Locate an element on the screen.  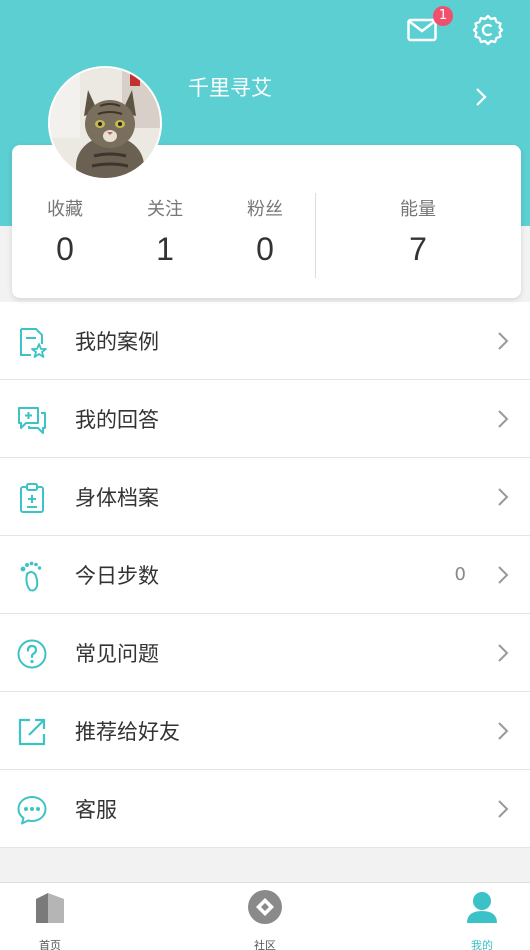
case-star-icon is located at coordinates (33, 343).